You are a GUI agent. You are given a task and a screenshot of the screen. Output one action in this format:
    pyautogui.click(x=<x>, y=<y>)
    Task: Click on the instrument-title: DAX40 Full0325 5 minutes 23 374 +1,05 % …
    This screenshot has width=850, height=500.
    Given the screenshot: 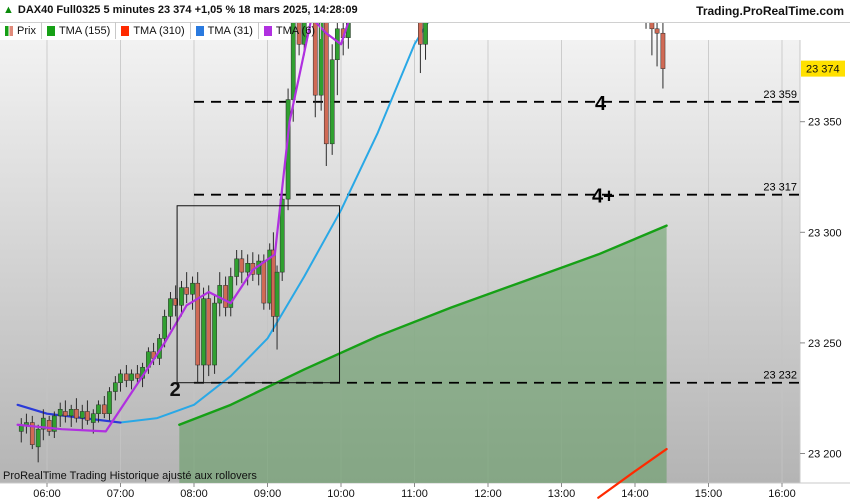 What is the action you would take?
    pyautogui.click(x=187, y=10)
    